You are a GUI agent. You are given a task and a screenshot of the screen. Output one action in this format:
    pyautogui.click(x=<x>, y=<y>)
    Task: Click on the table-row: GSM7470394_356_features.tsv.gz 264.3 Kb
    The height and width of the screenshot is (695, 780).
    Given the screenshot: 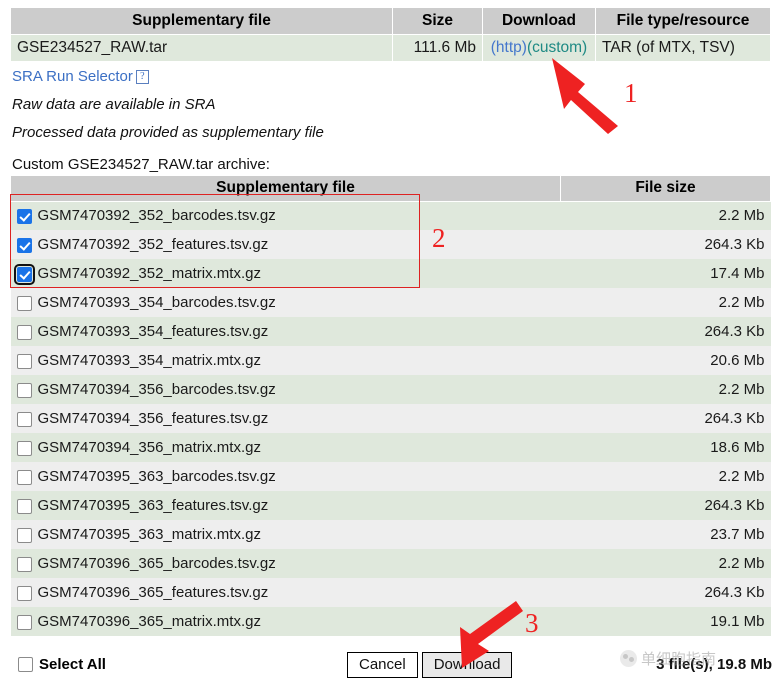 What is the action you would take?
    pyautogui.click(x=390, y=418)
    